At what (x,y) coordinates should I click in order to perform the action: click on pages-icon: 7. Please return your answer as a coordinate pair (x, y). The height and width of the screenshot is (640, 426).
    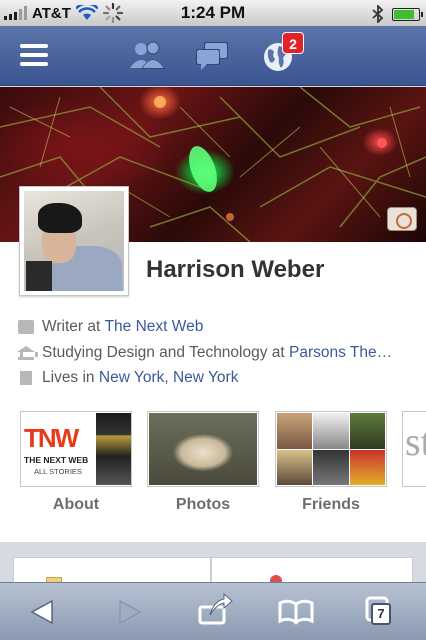
    Looking at the image, I should click on (380, 611).